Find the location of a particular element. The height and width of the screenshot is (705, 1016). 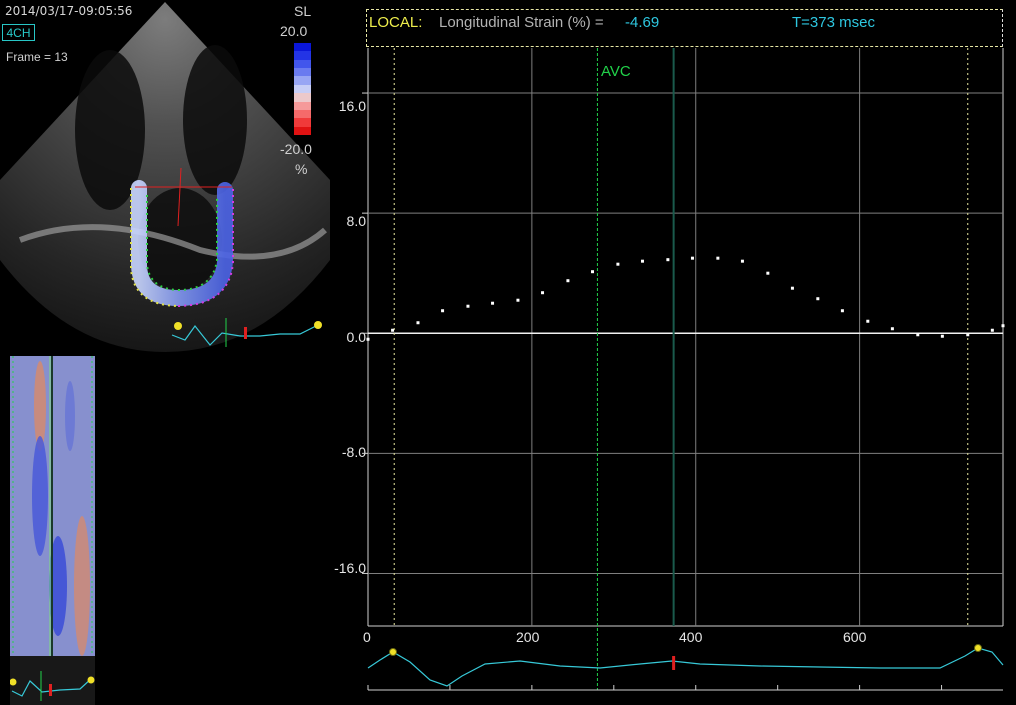

ecg-waveform is located at coordinates (685, 667).